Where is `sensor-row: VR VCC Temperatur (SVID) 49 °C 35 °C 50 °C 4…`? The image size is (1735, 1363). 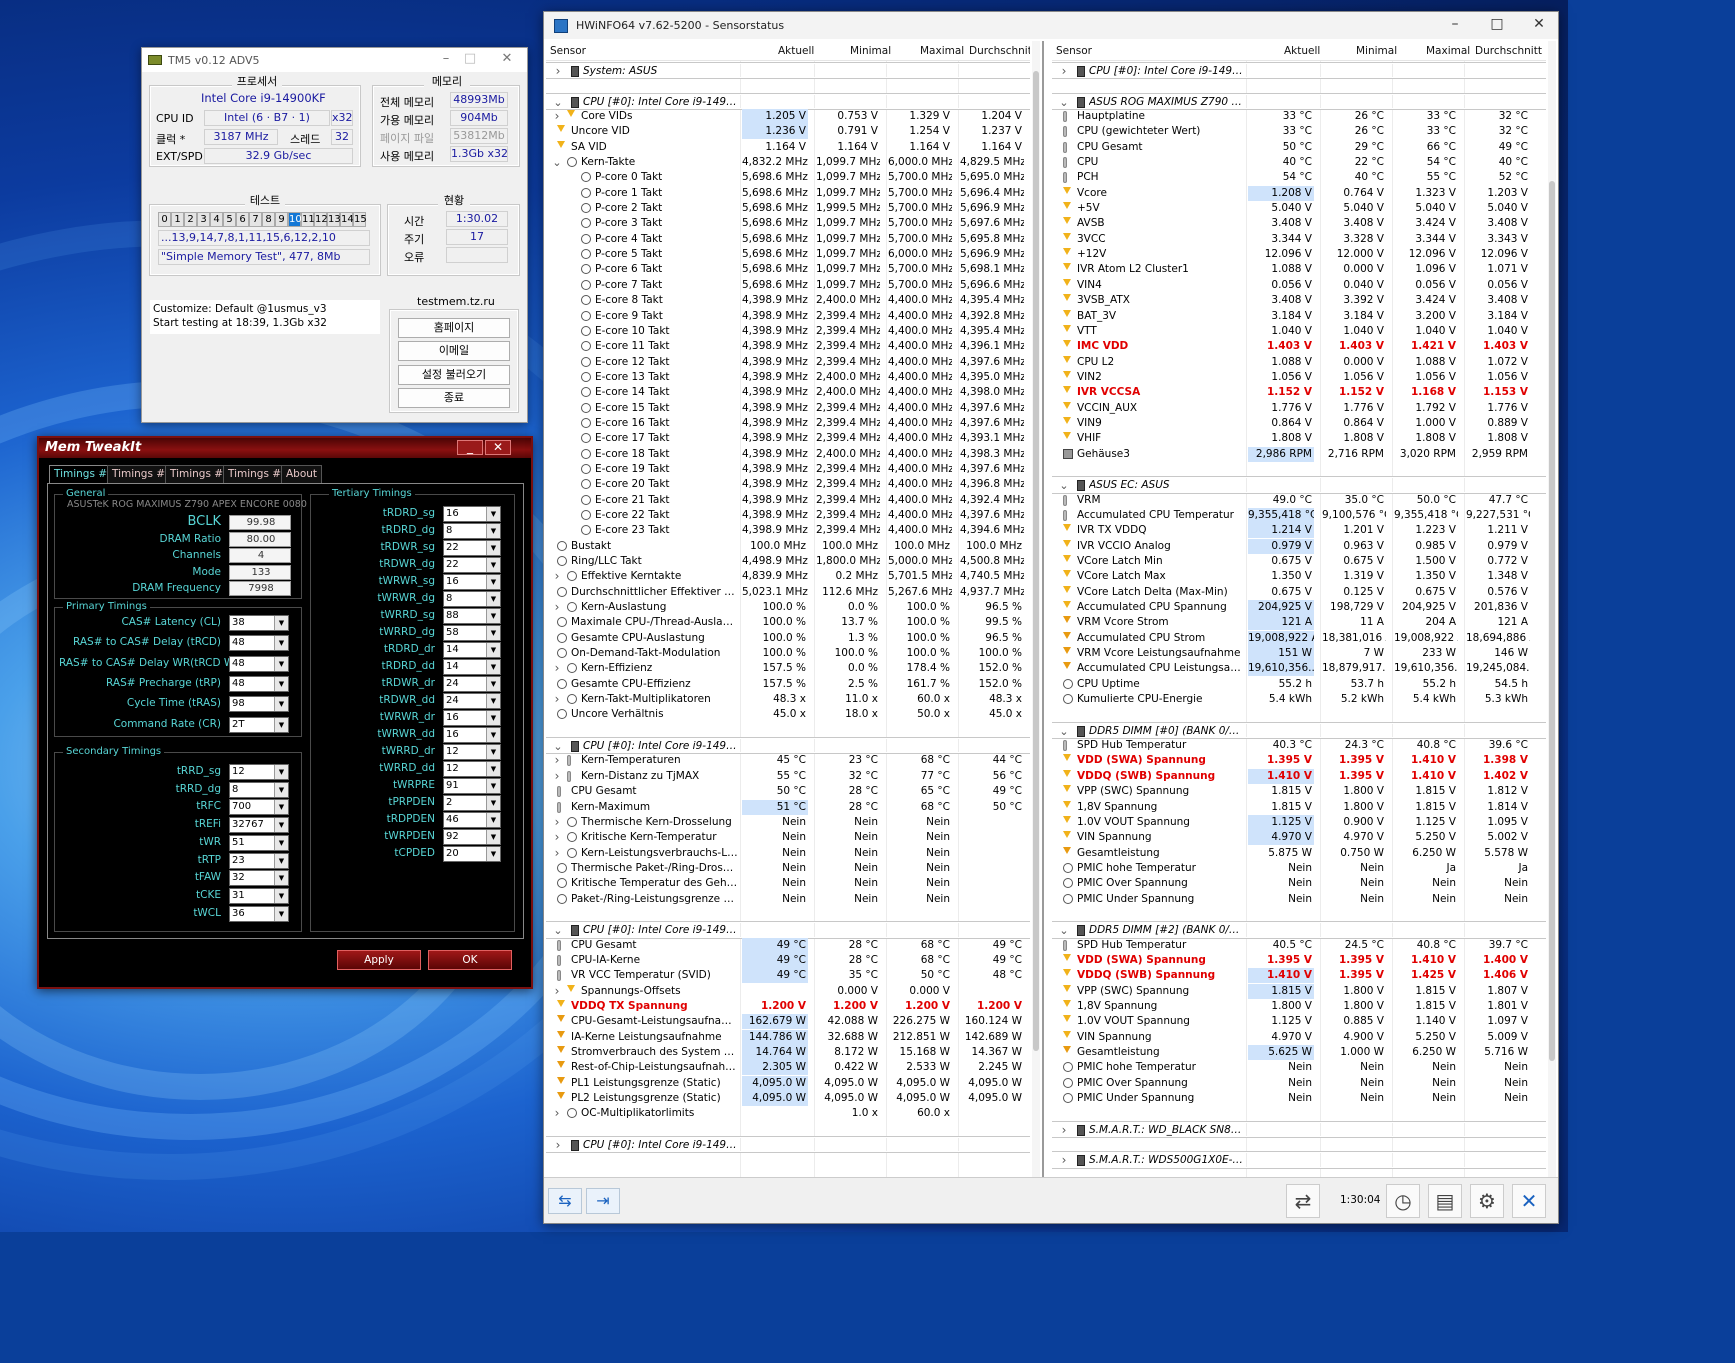
sensor-row: VR VCC Temperatur (SVID) 49 °C 35 °C 50 °C 4… is located at coordinates (788, 976).